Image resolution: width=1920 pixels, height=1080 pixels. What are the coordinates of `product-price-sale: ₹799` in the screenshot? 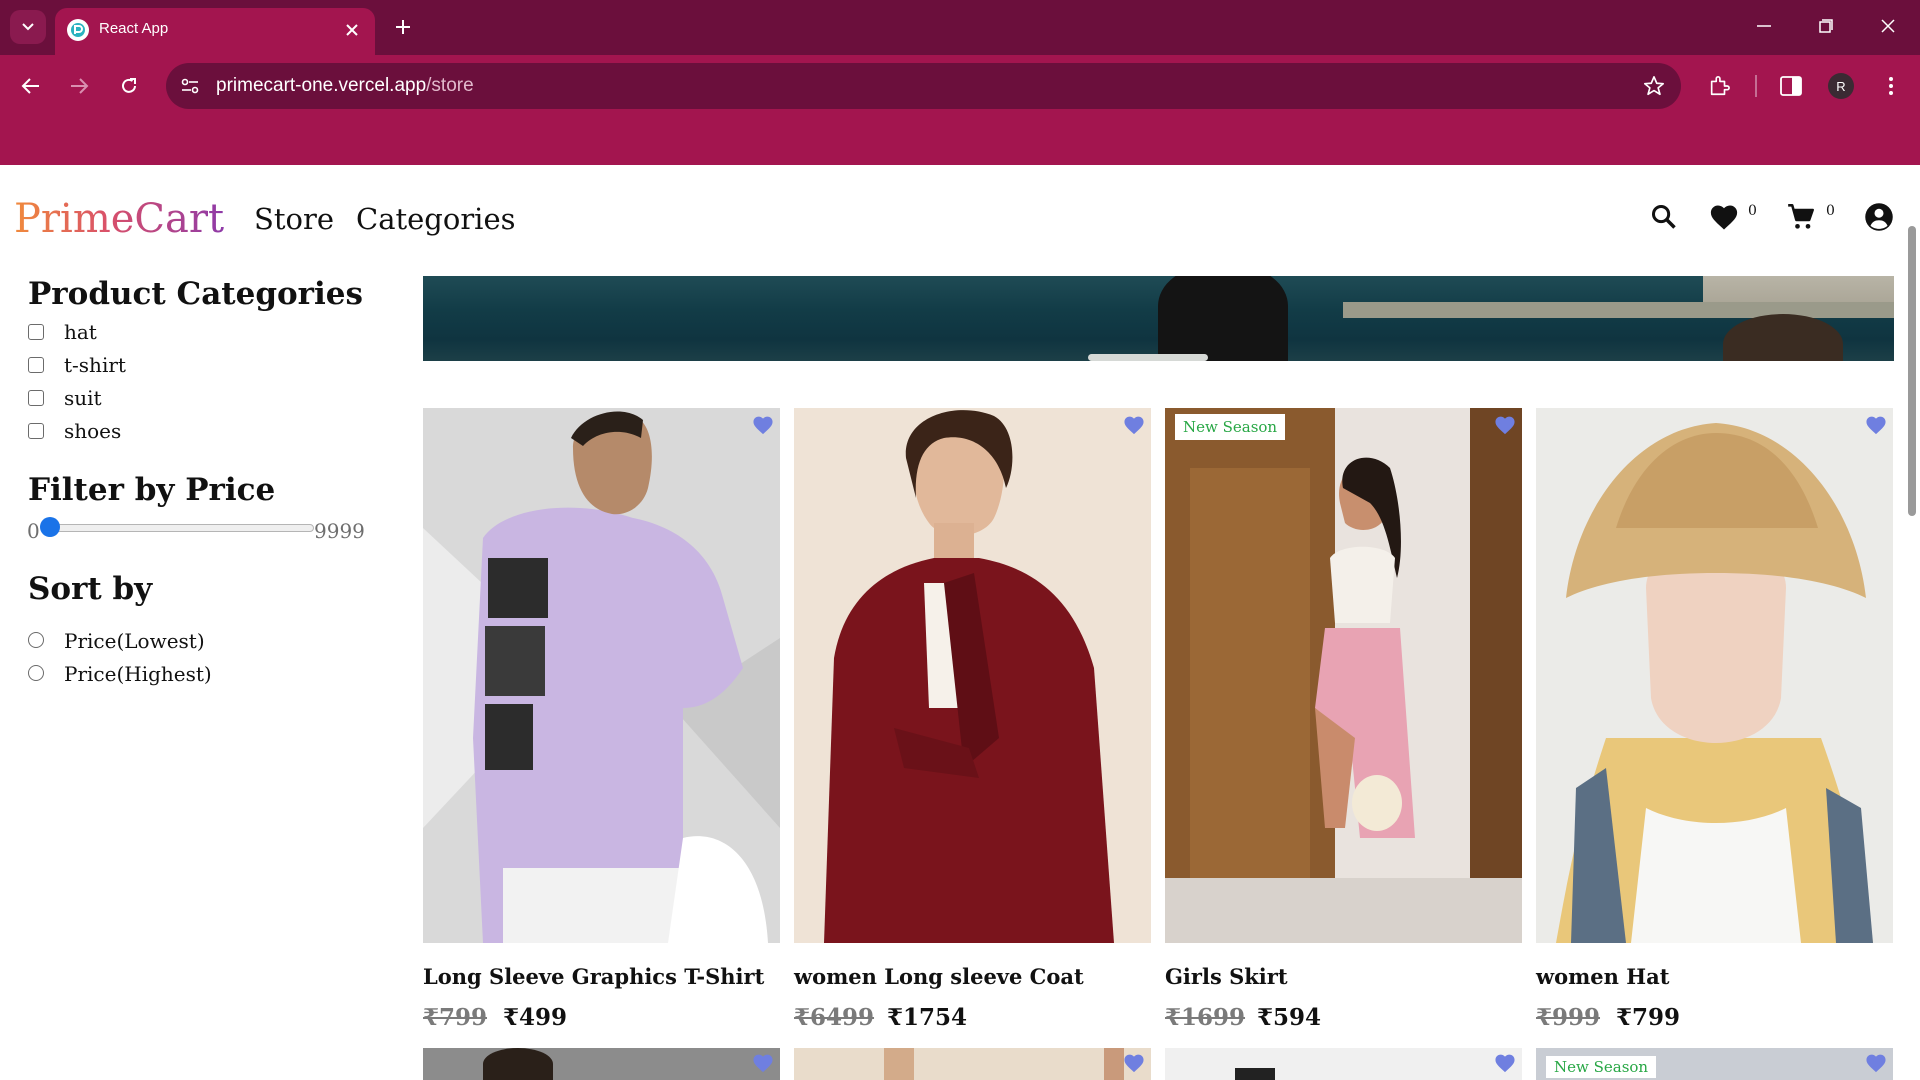 It's located at (1648, 1017).